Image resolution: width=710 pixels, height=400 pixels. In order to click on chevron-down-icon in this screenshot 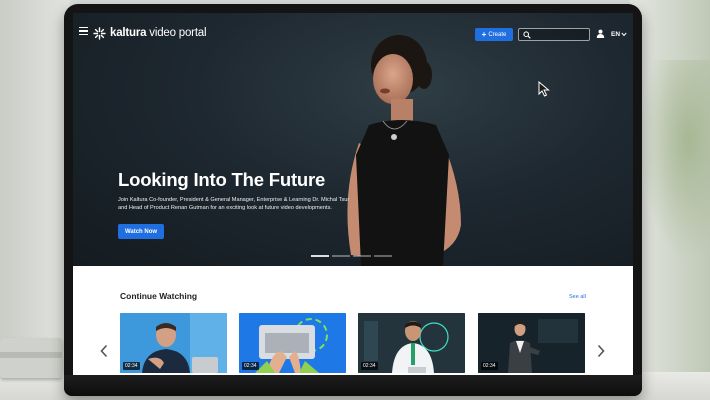, I will do `click(624, 34)`.